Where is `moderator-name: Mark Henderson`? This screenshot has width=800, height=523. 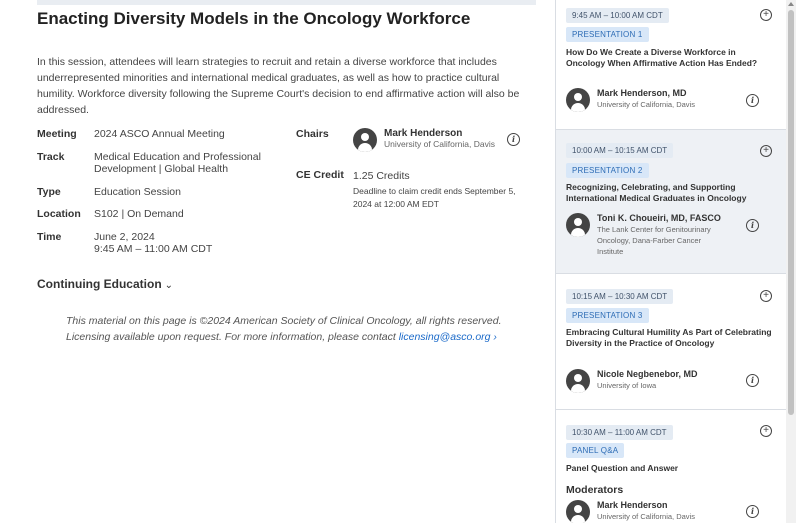
moderator-name: Mark Henderson is located at coordinates (632, 505).